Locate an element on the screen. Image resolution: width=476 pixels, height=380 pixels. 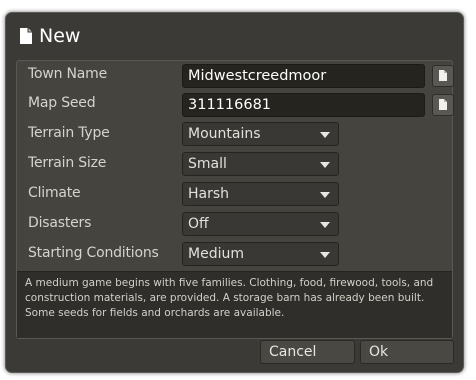
disasters-label: Disasters is located at coordinates (60, 223).